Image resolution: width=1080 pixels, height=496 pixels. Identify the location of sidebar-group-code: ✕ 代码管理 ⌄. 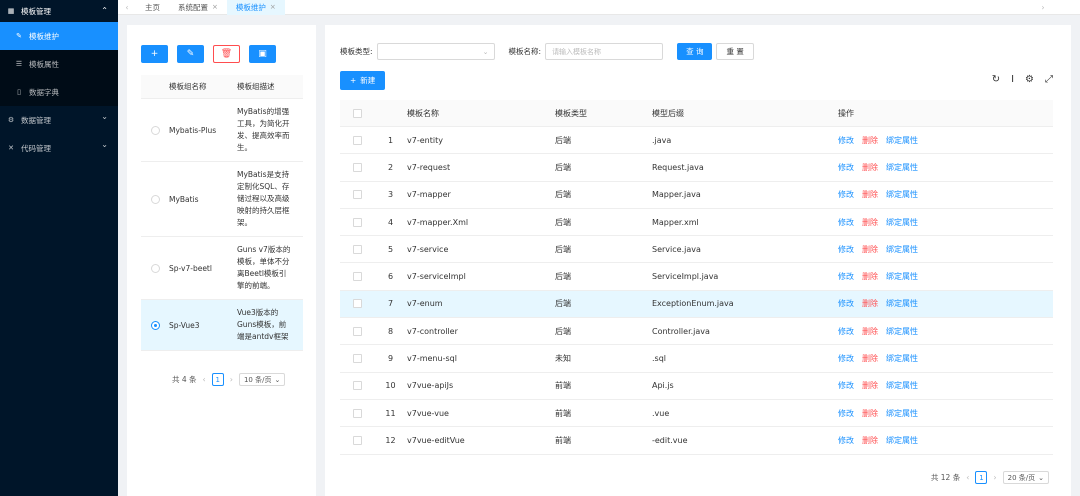
(59, 148).